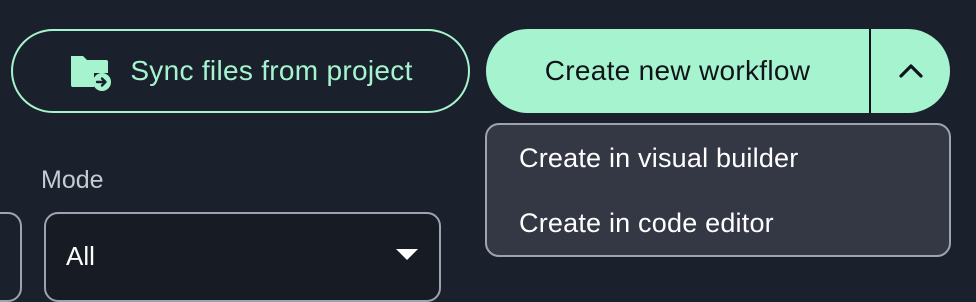 The image size is (976, 302). I want to click on create-menu-toggle, so click(910, 71).